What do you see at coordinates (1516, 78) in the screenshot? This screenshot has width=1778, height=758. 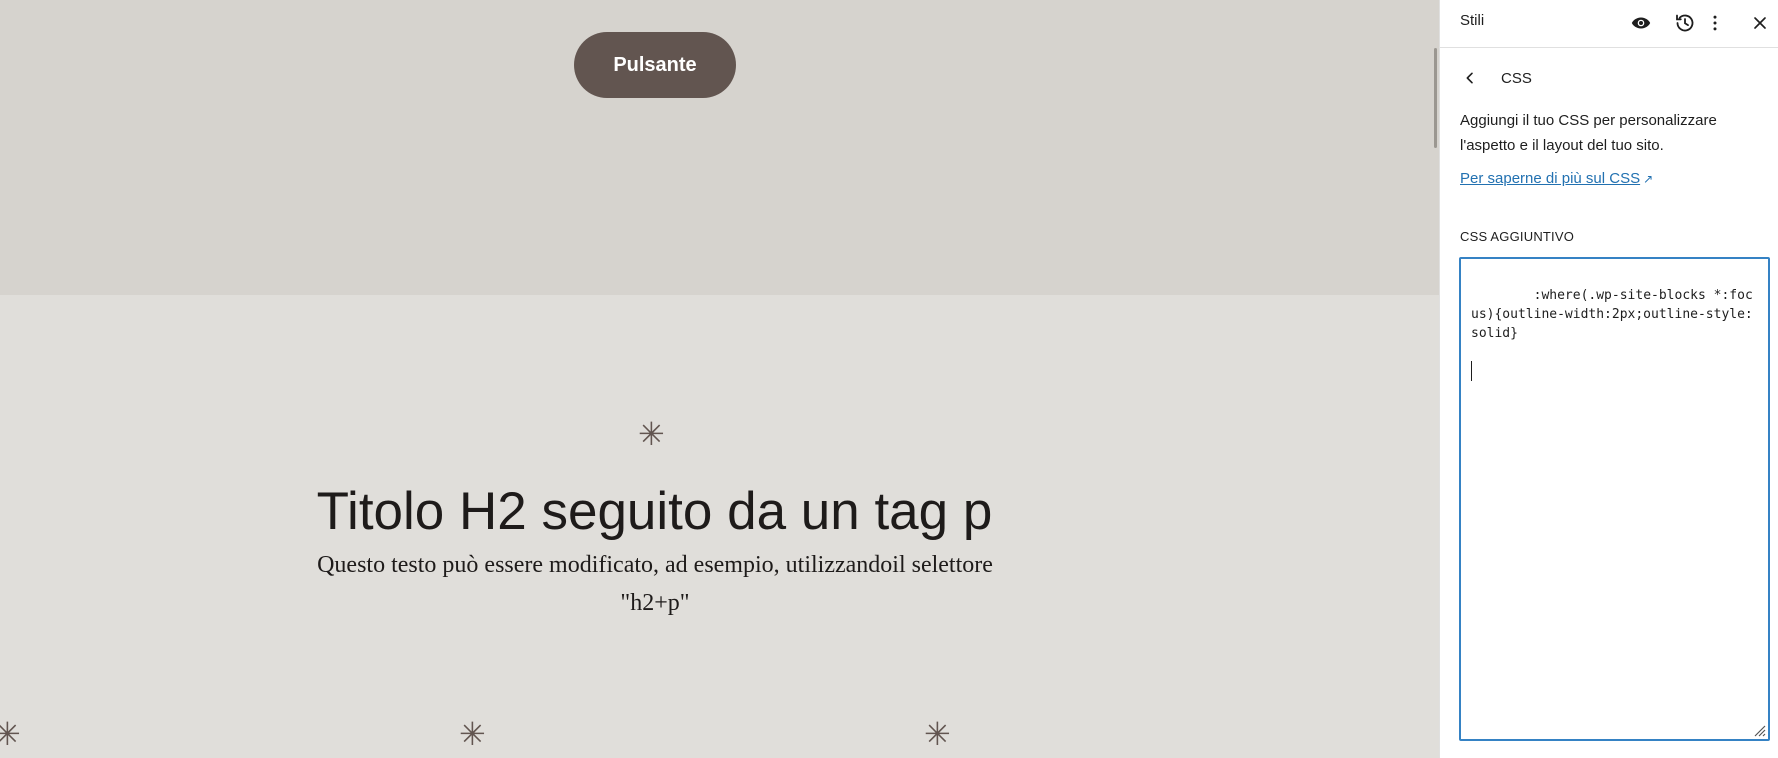 I see `navigator-title: CSS` at bounding box center [1516, 78].